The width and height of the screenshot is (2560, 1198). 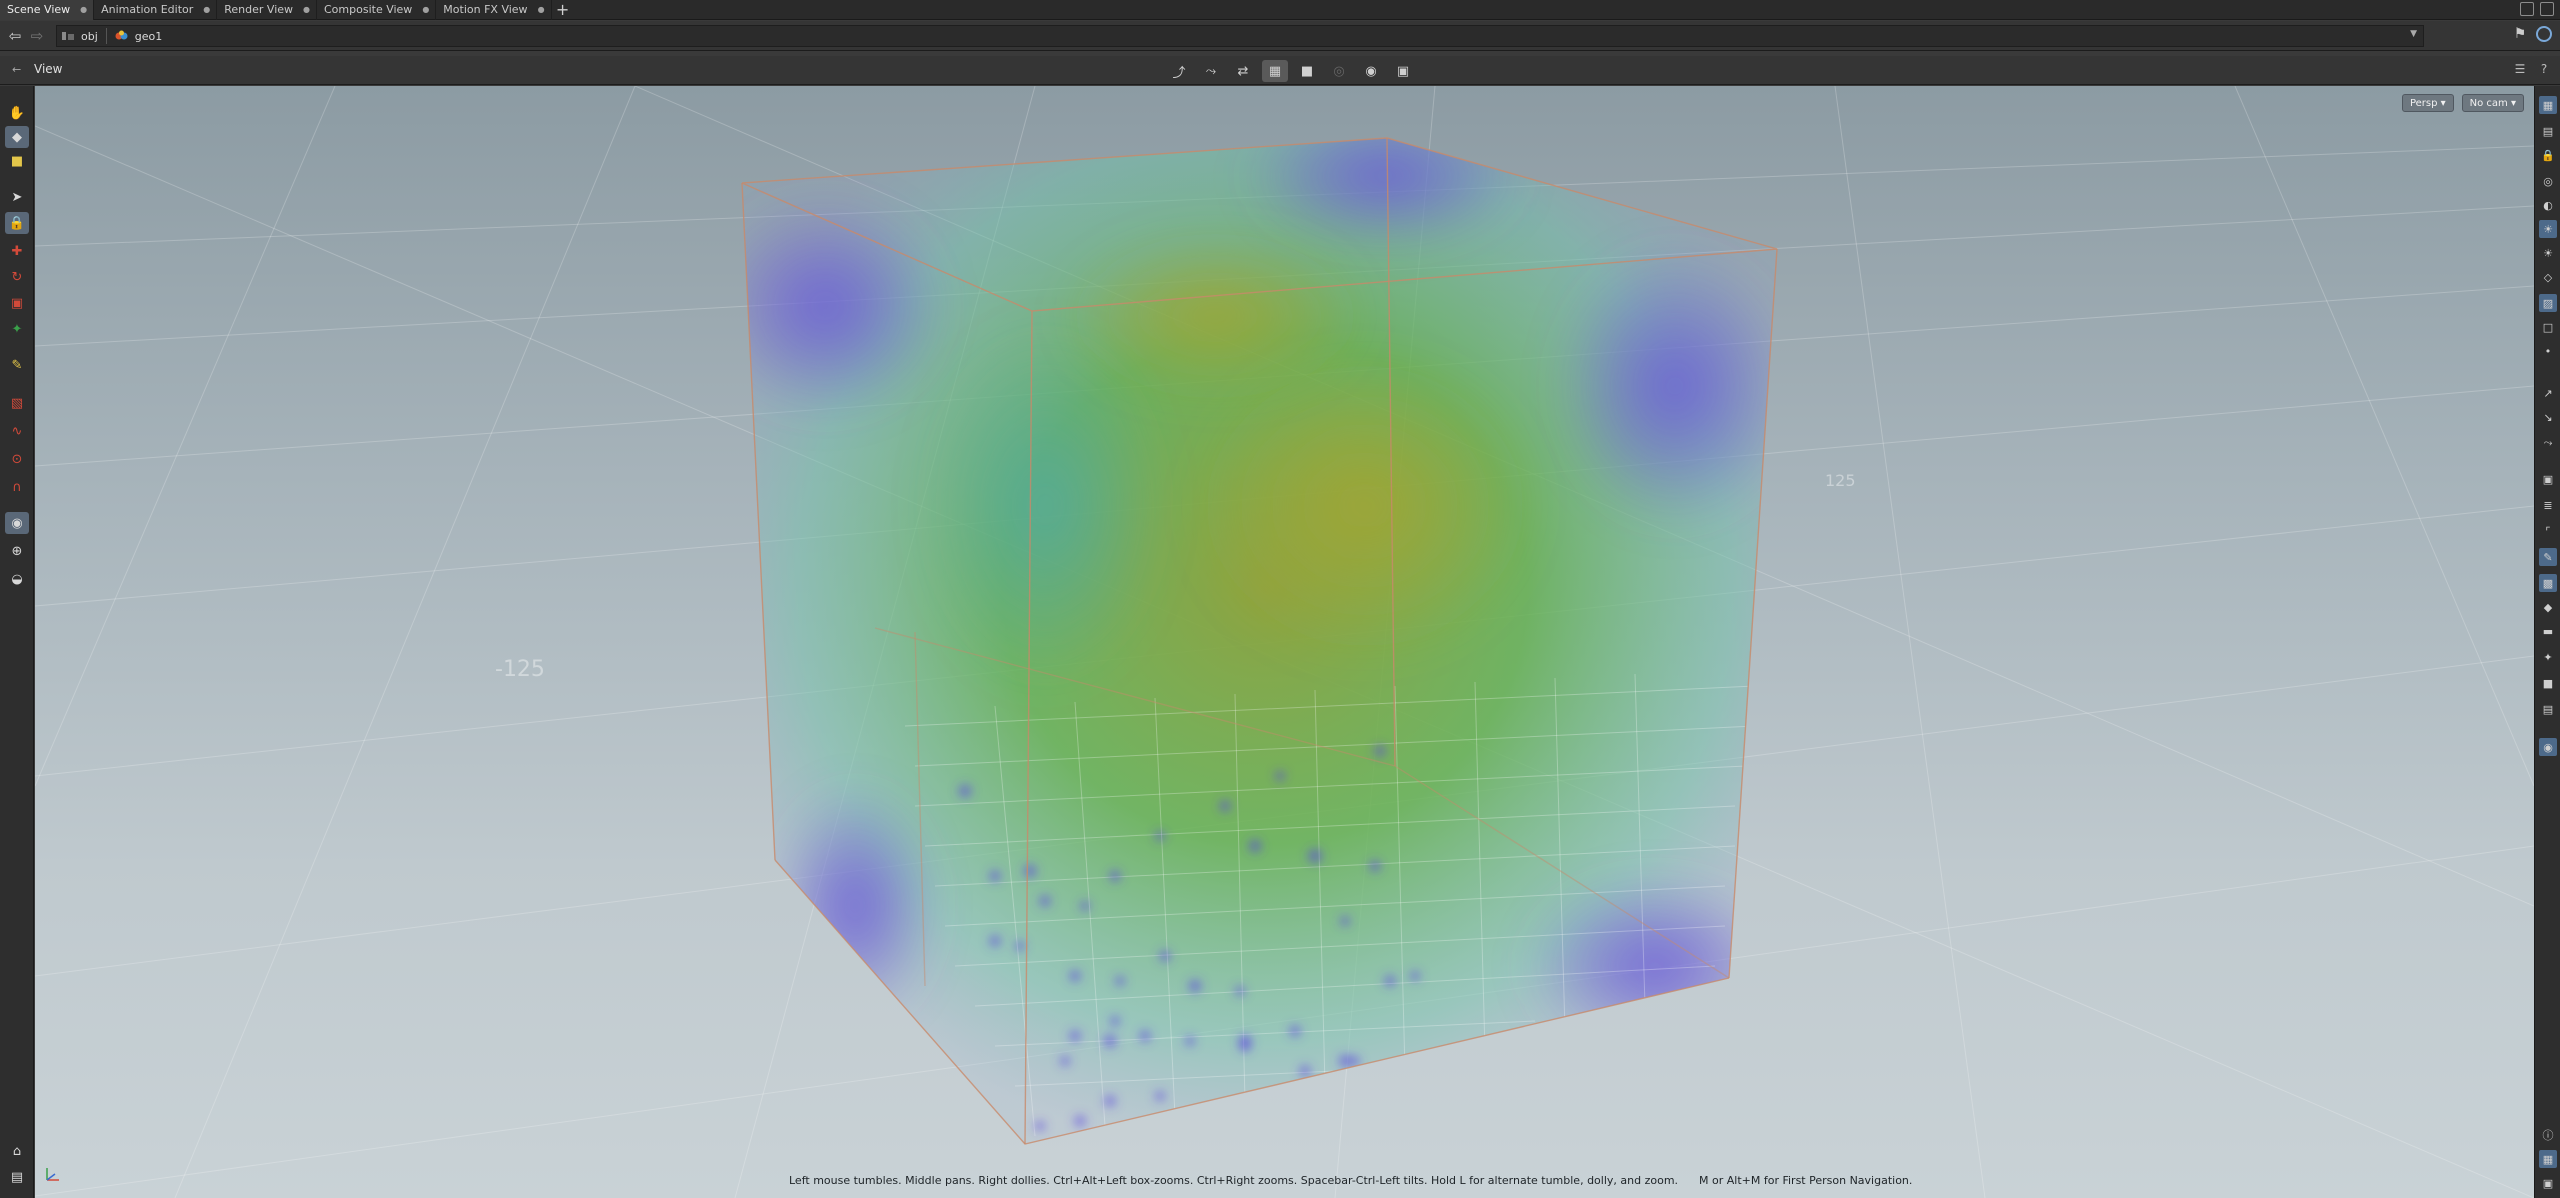 What do you see at coordinates (2548, 253) in the screenshot?
I see `headlight-icon: ☀` at bounding box center [2548, 253].